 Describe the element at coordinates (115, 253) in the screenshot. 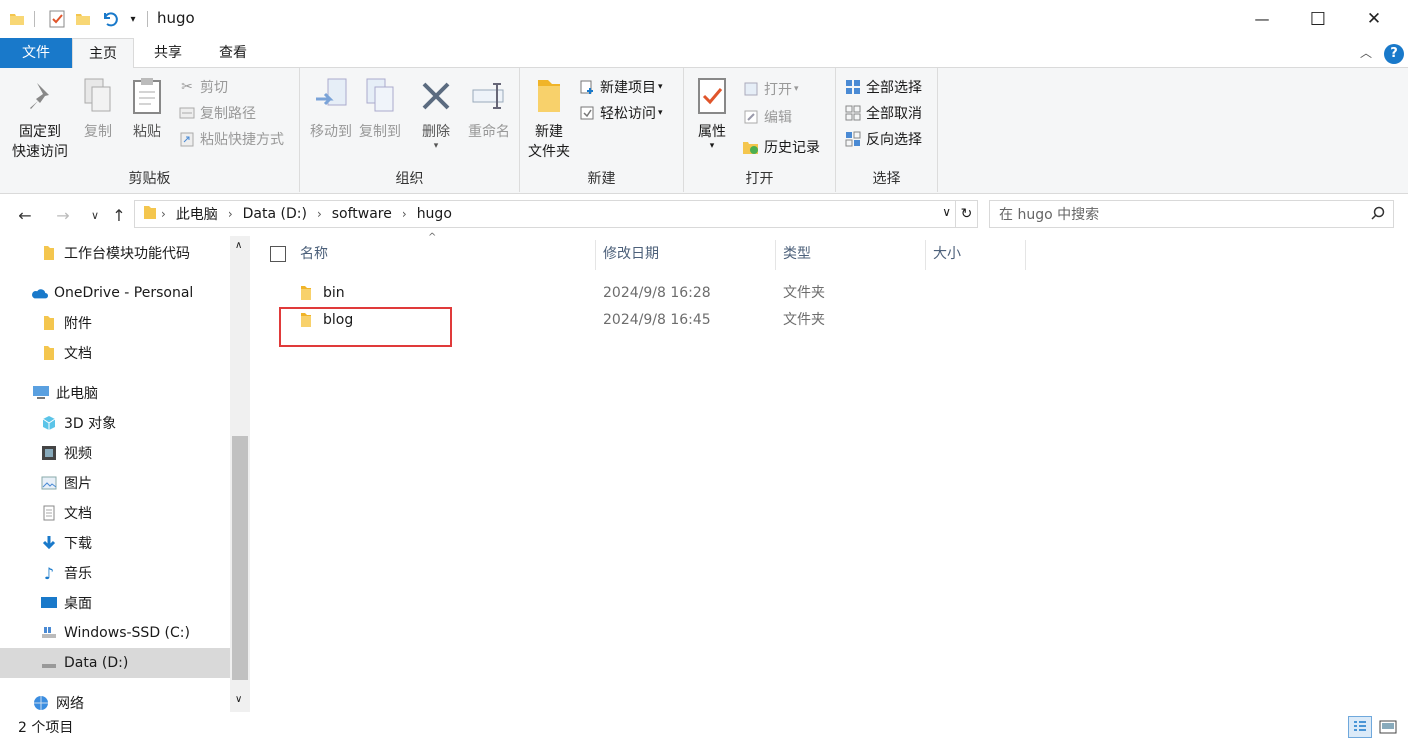

I see `nav-item-workbench-code: 工作台模块功能代码` at that location.